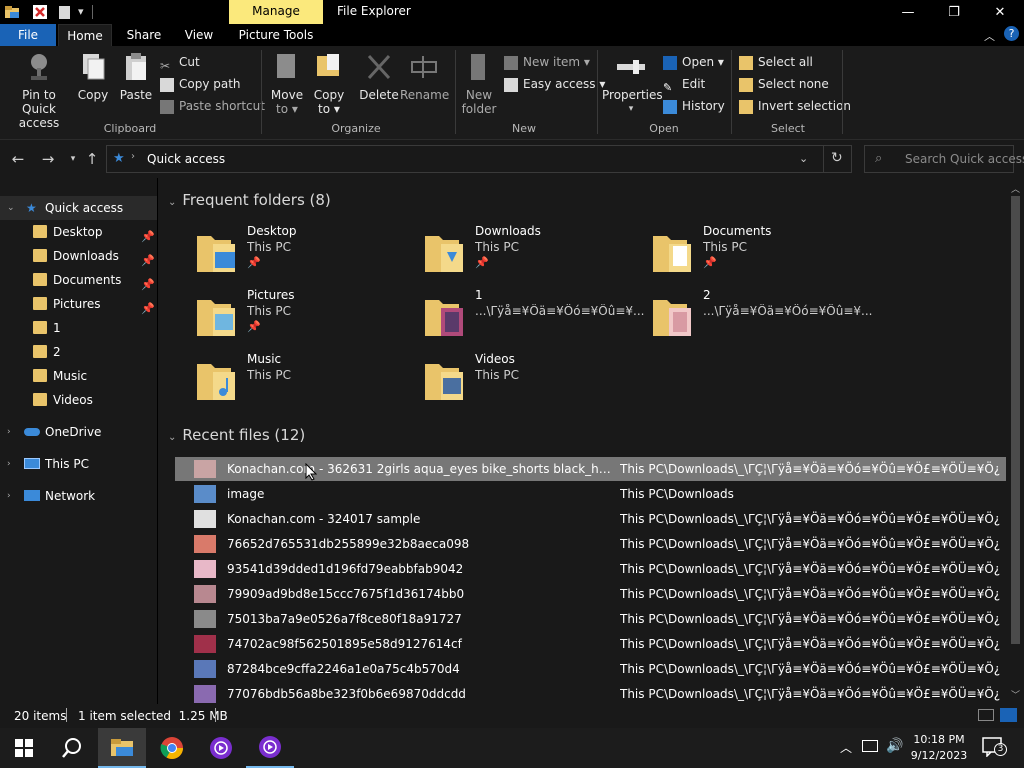  Describe the element at coordinates (172, 748) in the screenshot. I see `chrome-icon` at that location.